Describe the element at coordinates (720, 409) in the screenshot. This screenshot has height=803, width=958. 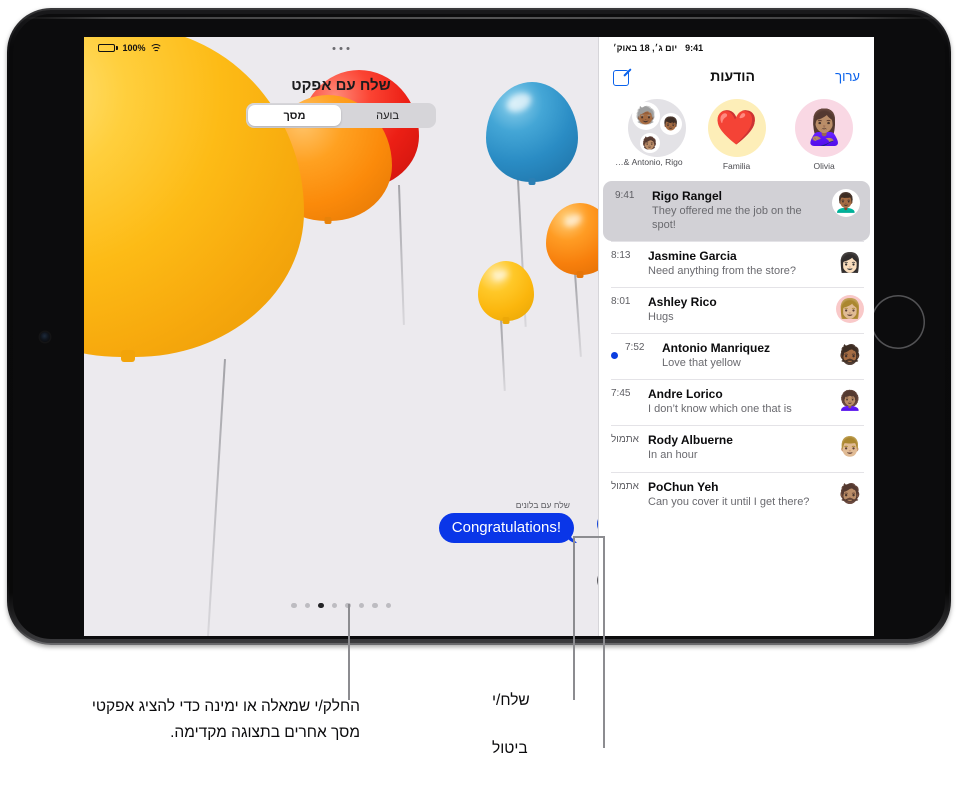
I see `conversation-preview: I don’t know which one that is` at that location.